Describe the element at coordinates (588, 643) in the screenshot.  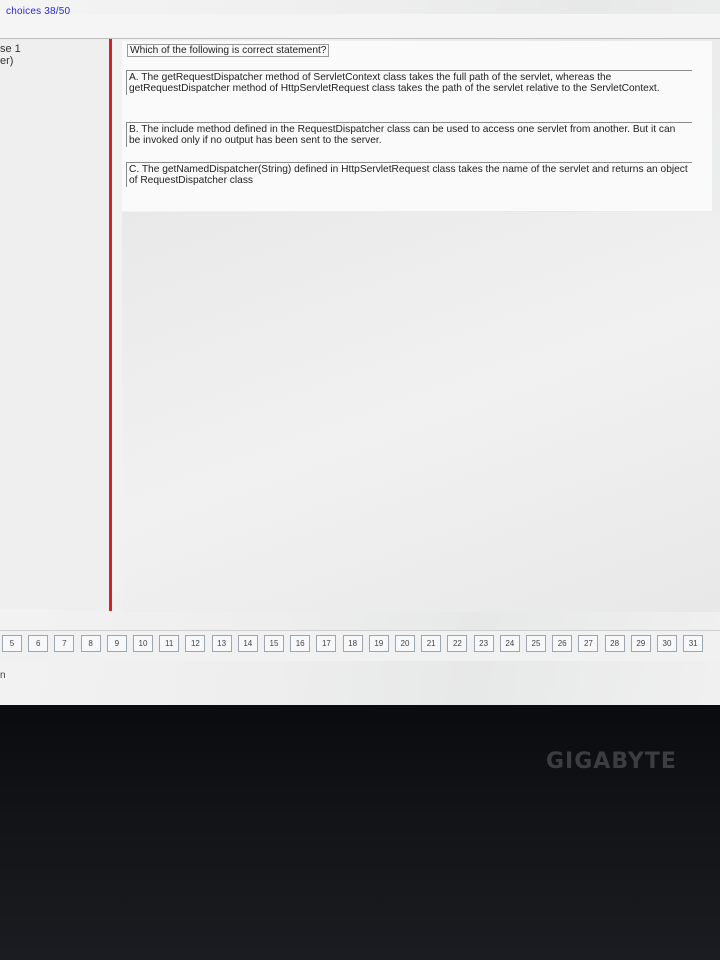
I see `question-nav-button: 27` at that location.